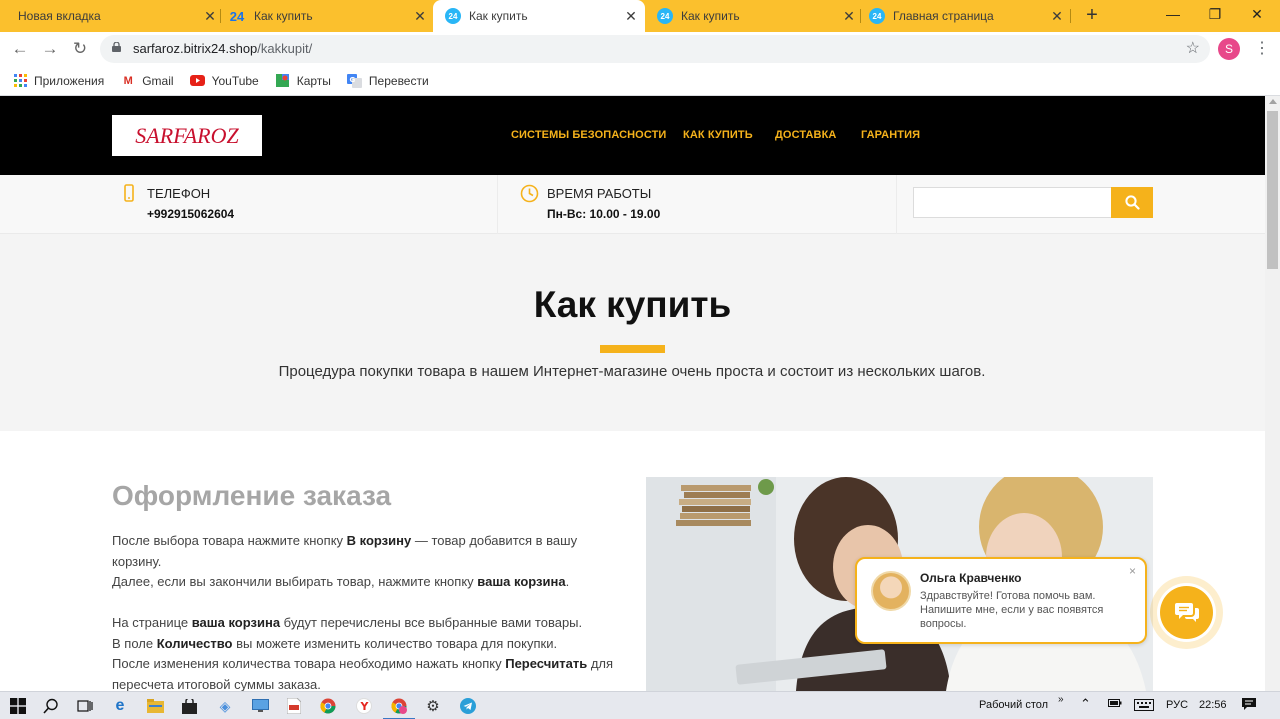 This screenshot has height=719, width=1280. Describe the element at coordinates (260, 706) in the screenshot. I see `monitor-icon` at that location.